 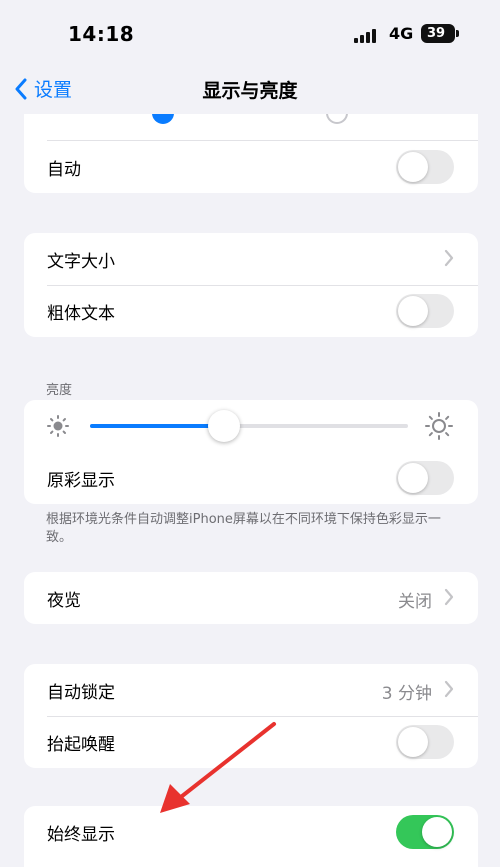 What do you see at coordinates (425, 742) in the screenshot?
I see `raise-to-wake-toggle` at bounding box center [425, 742].